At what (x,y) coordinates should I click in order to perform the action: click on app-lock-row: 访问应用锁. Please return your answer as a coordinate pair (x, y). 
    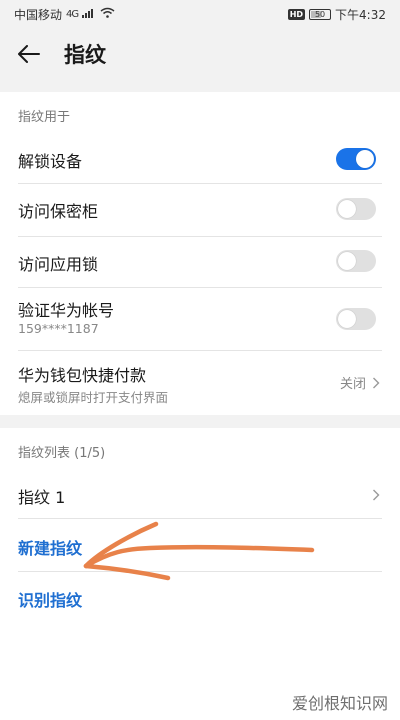
    Looking at the image, I should click on (200, 262).